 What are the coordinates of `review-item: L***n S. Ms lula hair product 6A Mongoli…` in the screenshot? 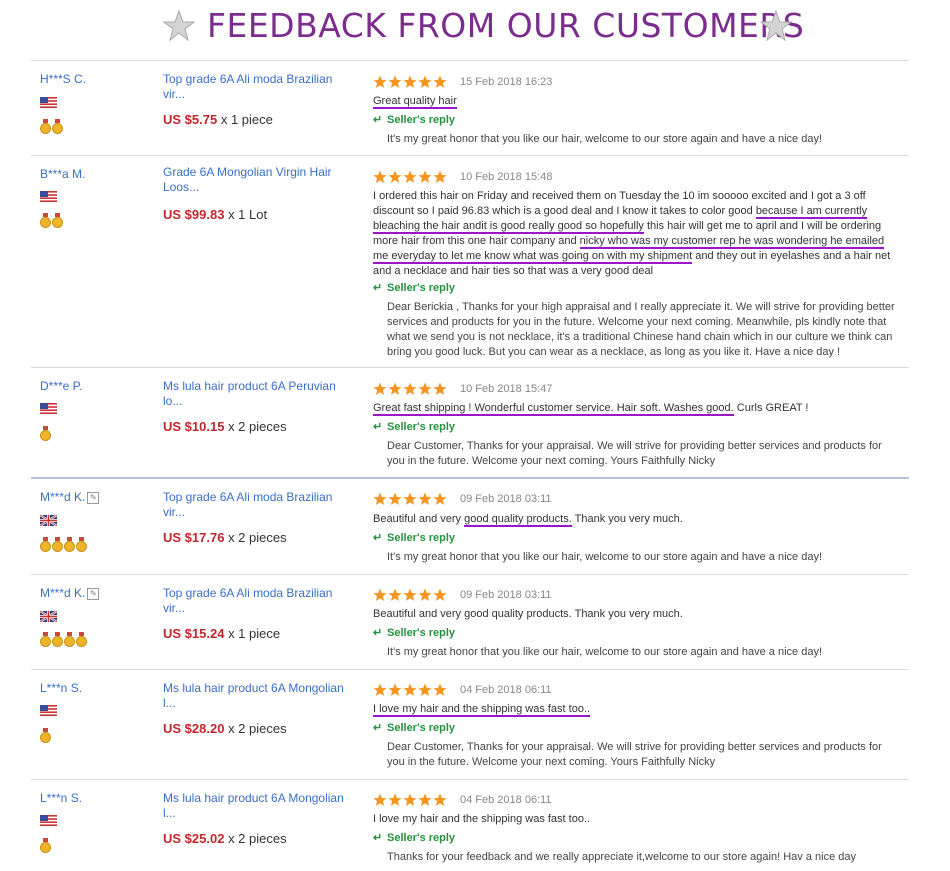 It's located at (470, 725).